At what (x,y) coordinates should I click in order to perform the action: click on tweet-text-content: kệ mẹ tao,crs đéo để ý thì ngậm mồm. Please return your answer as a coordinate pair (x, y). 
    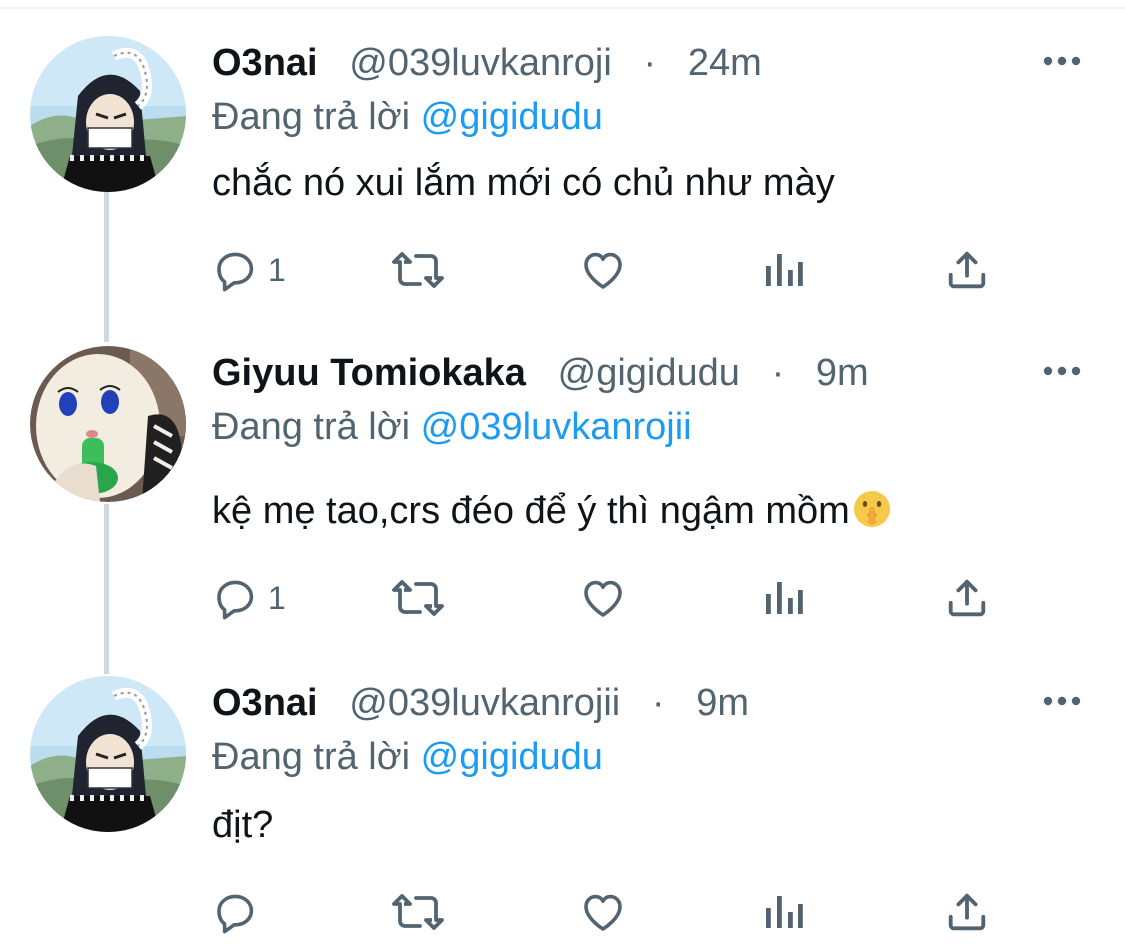
    Looking at the image, I should click on (531, 511).